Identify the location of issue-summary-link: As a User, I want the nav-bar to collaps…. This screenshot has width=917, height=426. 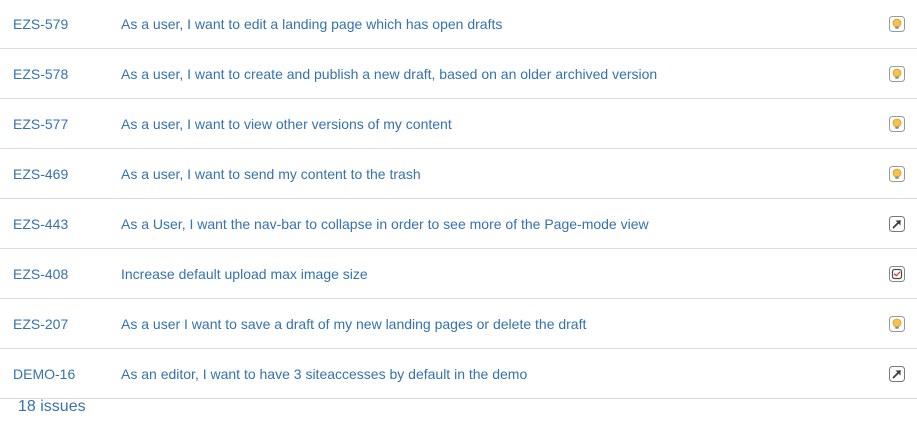
(385, 224).